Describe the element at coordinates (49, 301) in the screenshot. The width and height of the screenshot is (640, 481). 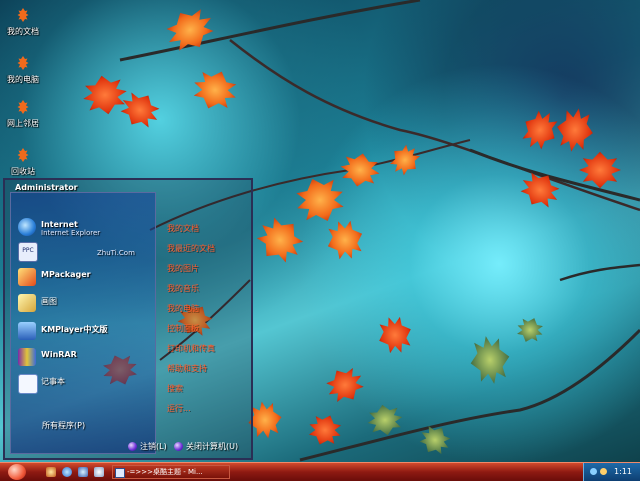
I see `program-name: 画图` at that location.